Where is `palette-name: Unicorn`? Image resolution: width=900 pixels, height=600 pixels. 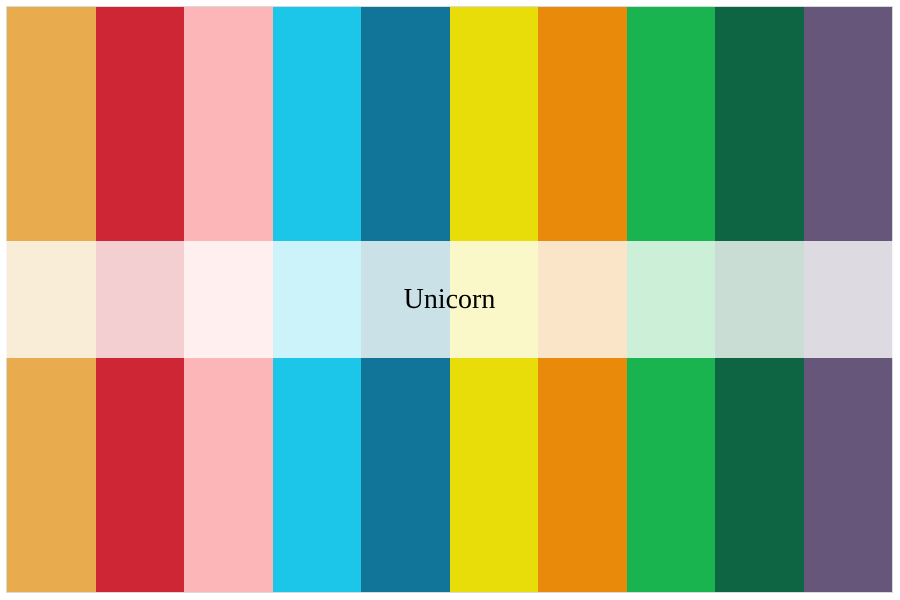
palette-name: Unicorn is located at coordinates (449, 299).